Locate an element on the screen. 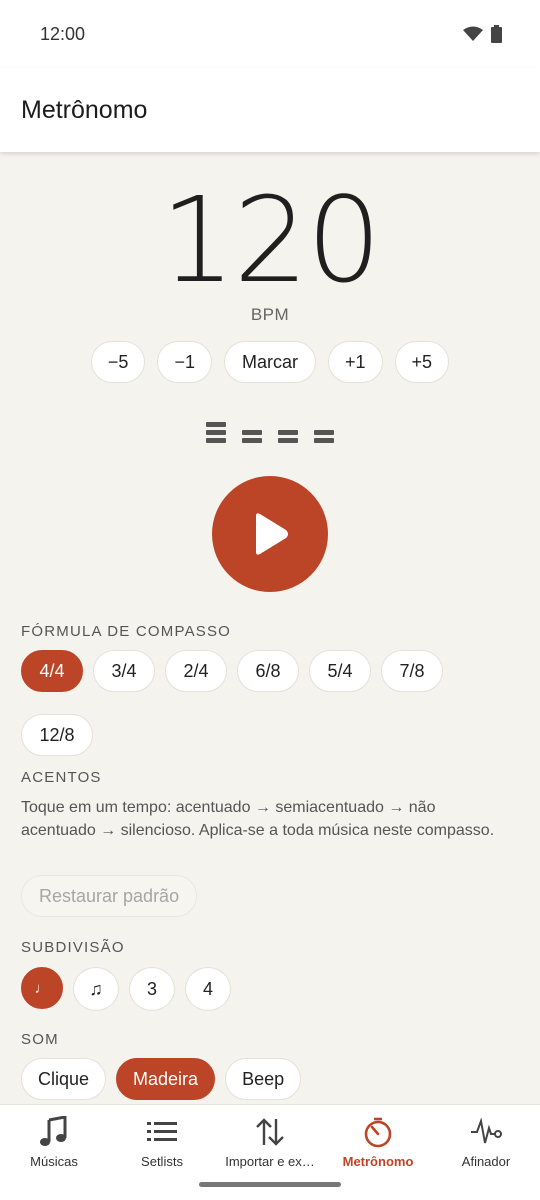 The height and width of the screenshot is (1200, 540). play-icon is located at coordinates (272, 534).